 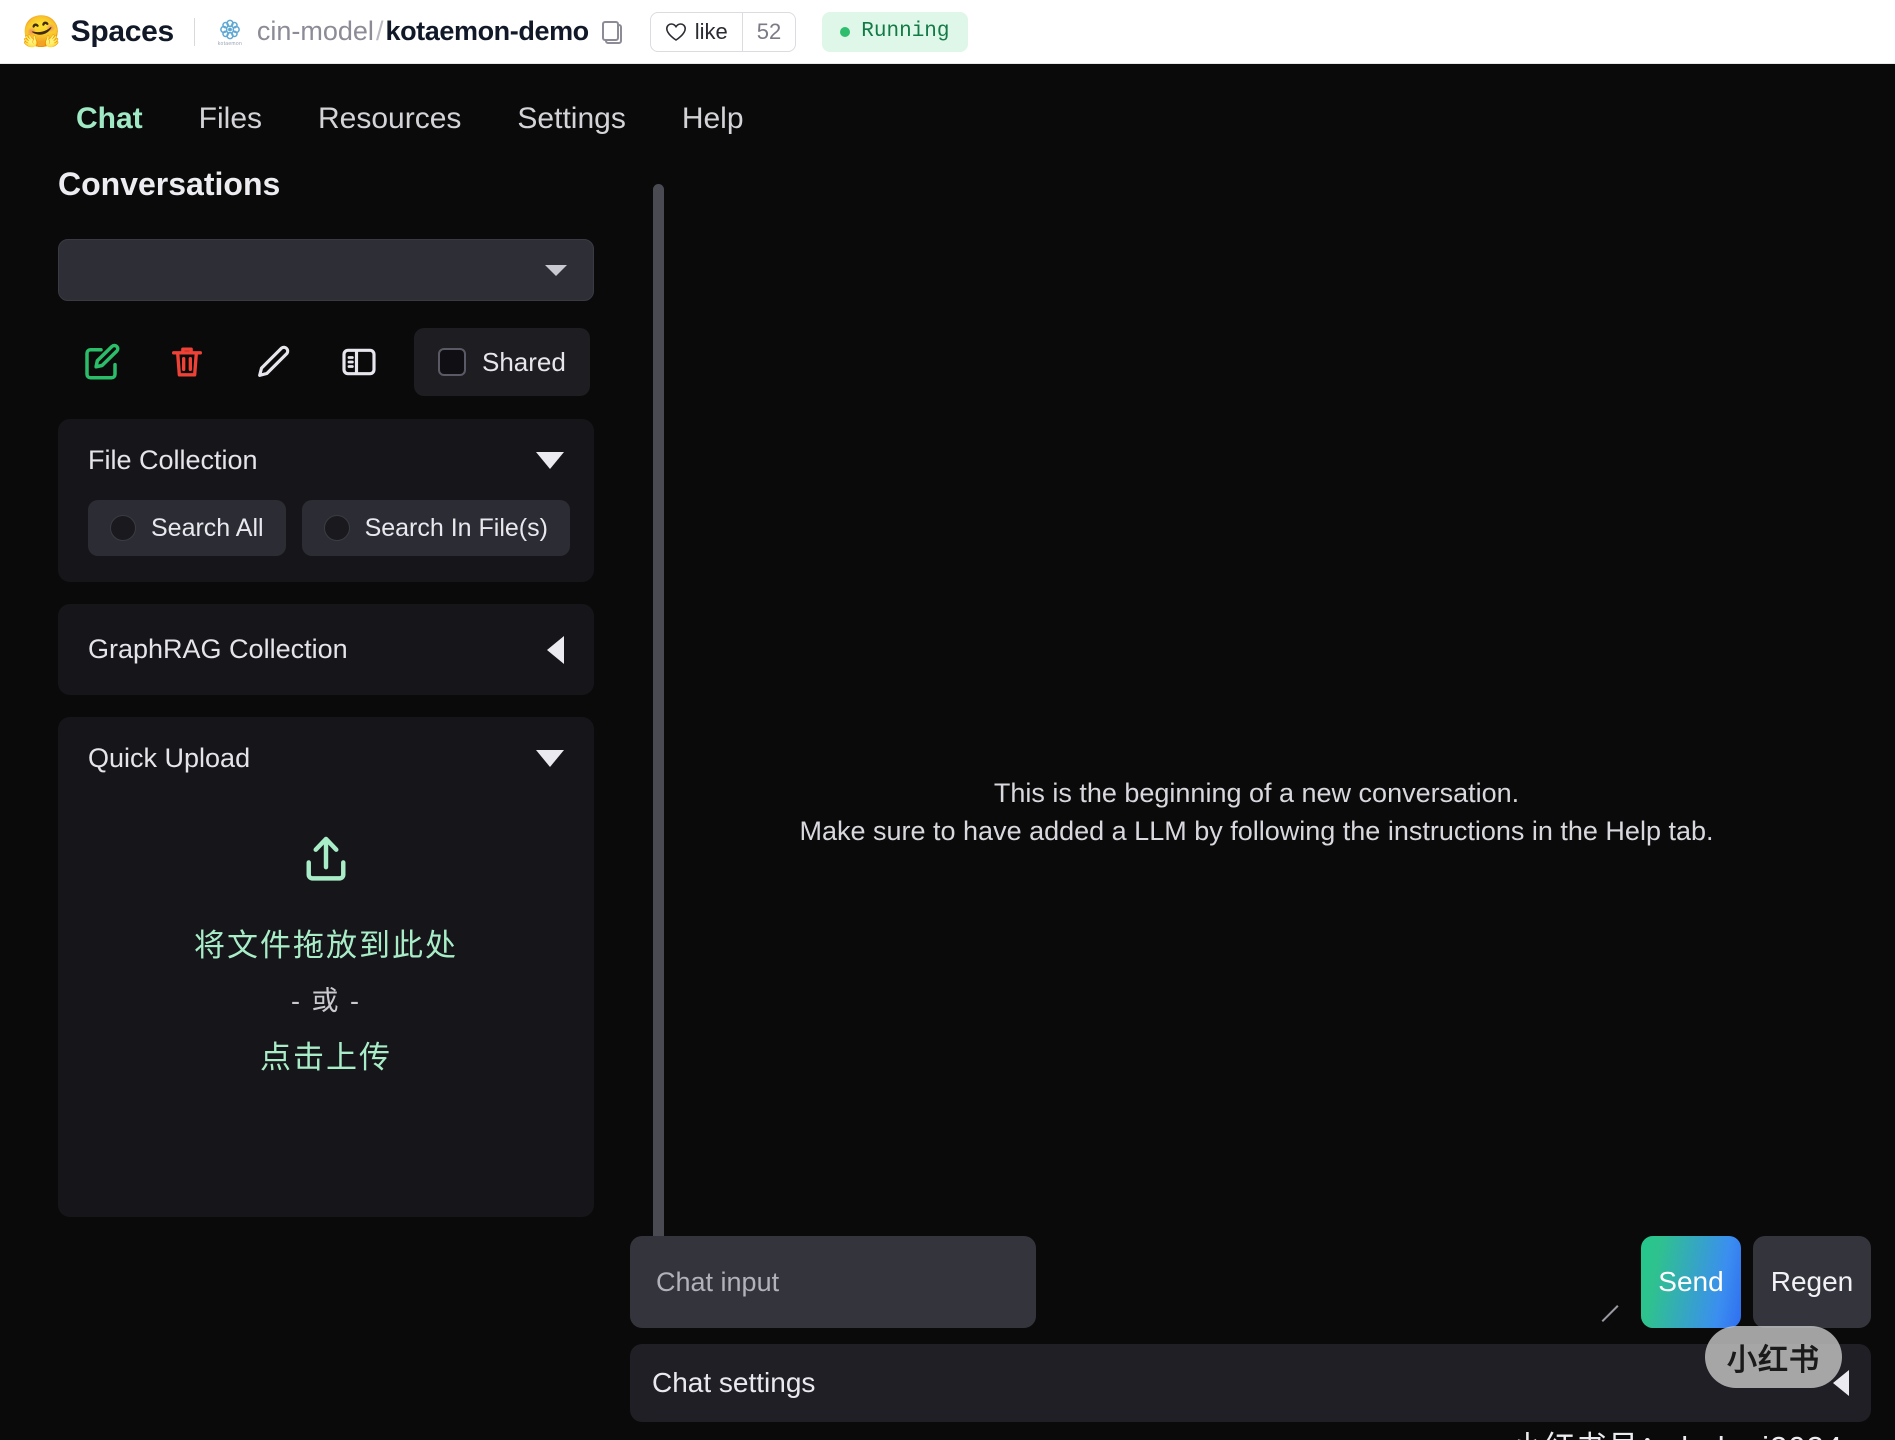 What do you see at coordinates (194, 31) in the screenshot?
I see `header-divider` at bounding box center [194, 31].